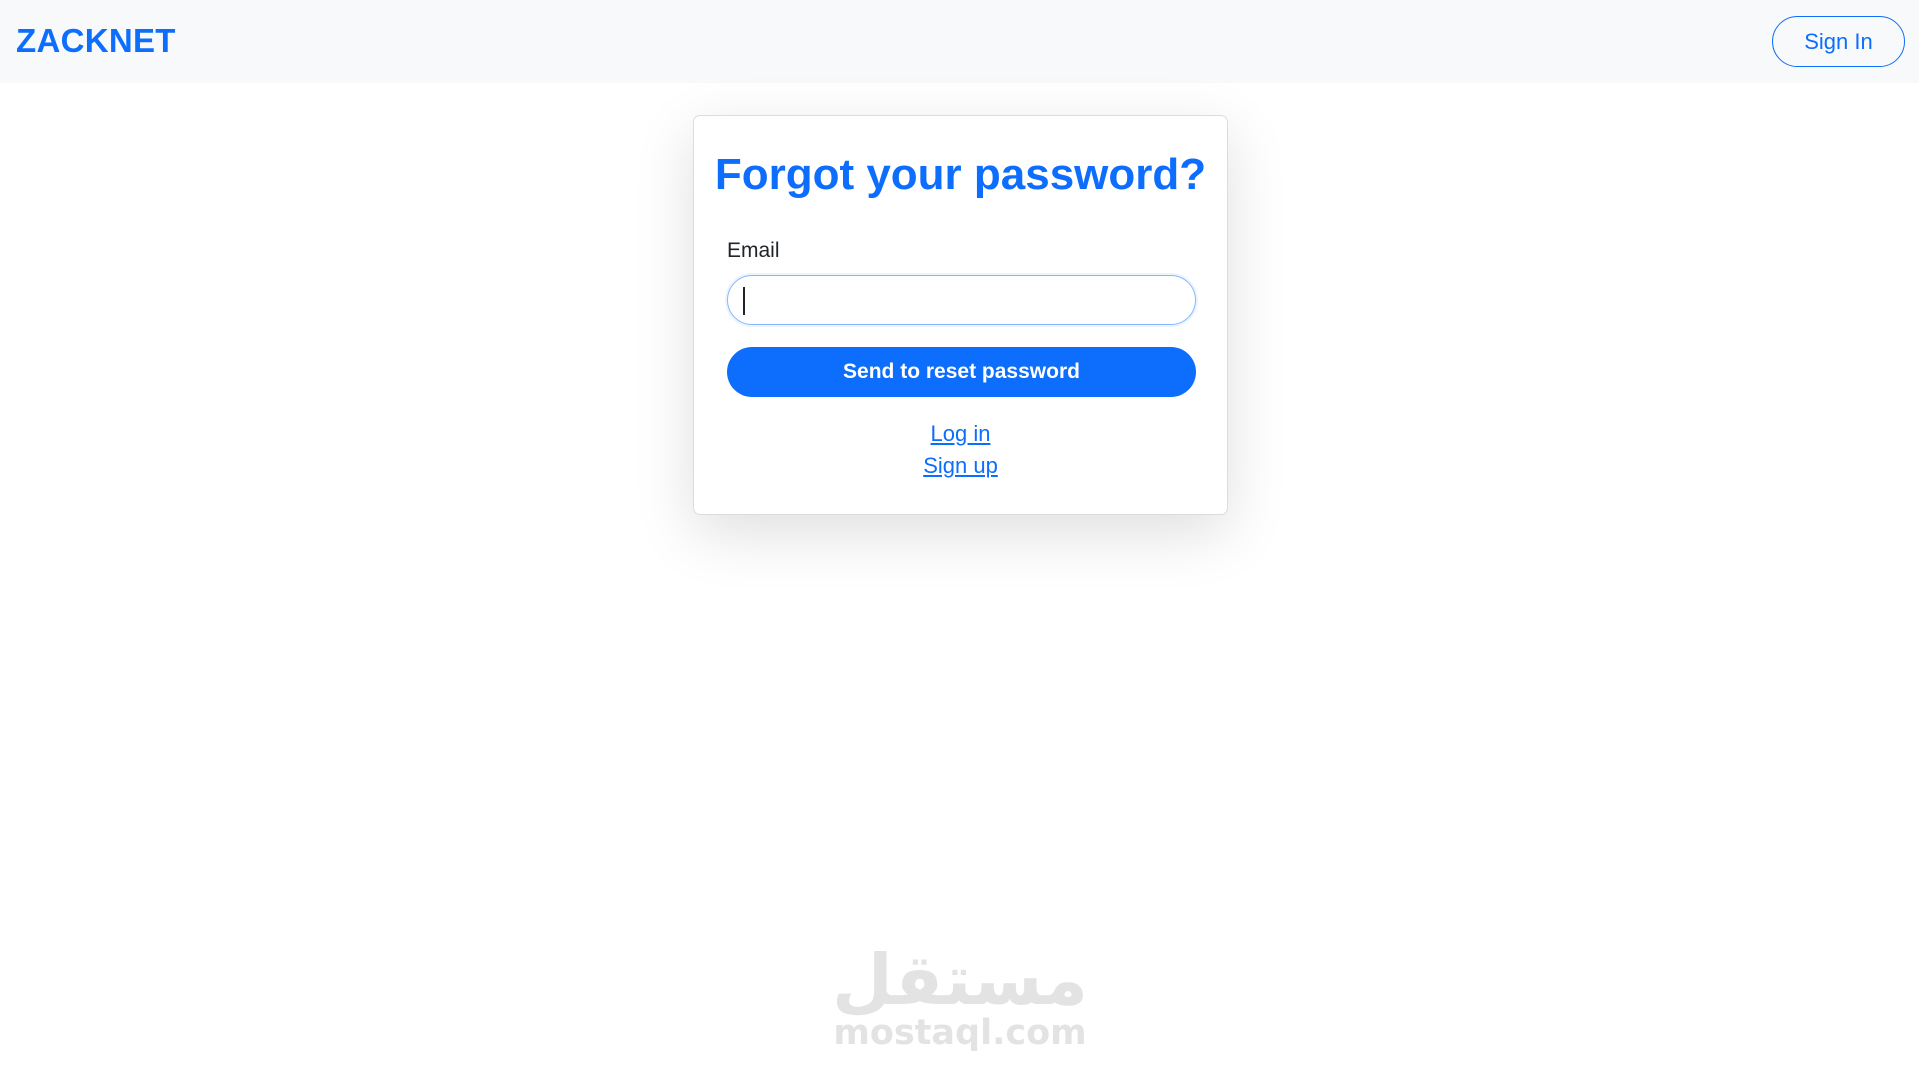  I want to click on signup-link: Sign up, so click(960, 466).